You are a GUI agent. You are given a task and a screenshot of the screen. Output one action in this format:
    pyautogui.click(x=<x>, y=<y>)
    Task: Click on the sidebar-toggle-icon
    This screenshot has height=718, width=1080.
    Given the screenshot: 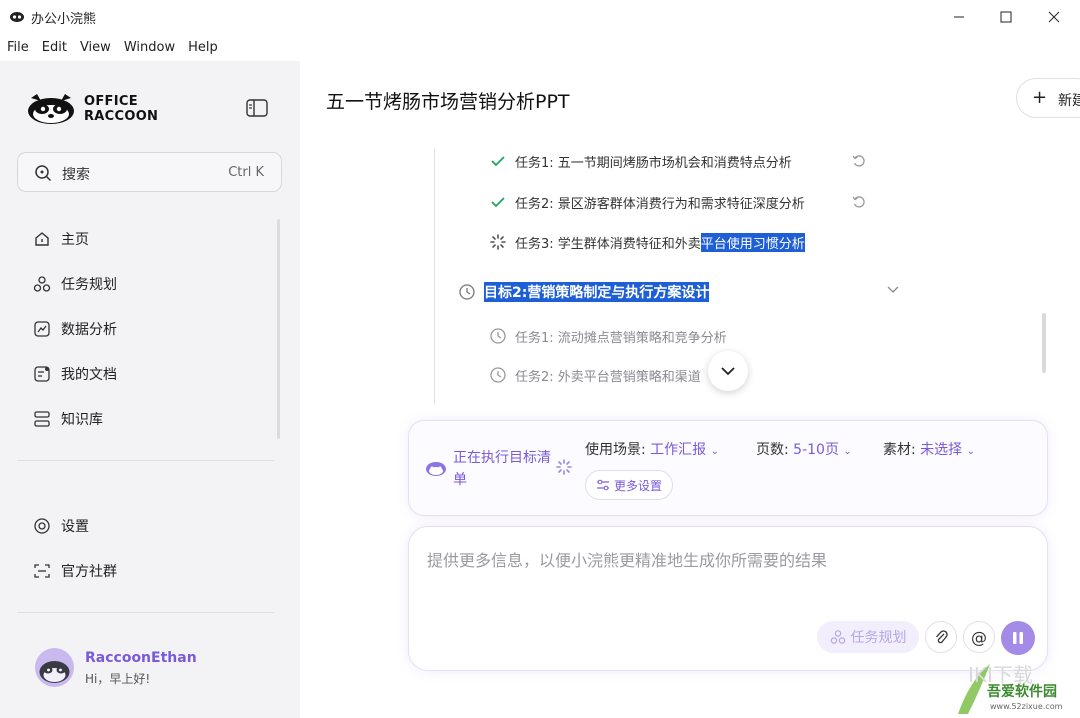 What is the action you would take?
    pyautogui.click(x=257, y=108)
    